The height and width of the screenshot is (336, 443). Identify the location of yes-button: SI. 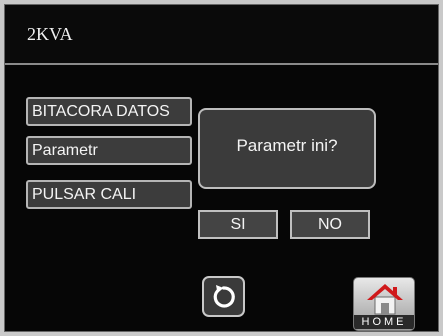
(238, 224).